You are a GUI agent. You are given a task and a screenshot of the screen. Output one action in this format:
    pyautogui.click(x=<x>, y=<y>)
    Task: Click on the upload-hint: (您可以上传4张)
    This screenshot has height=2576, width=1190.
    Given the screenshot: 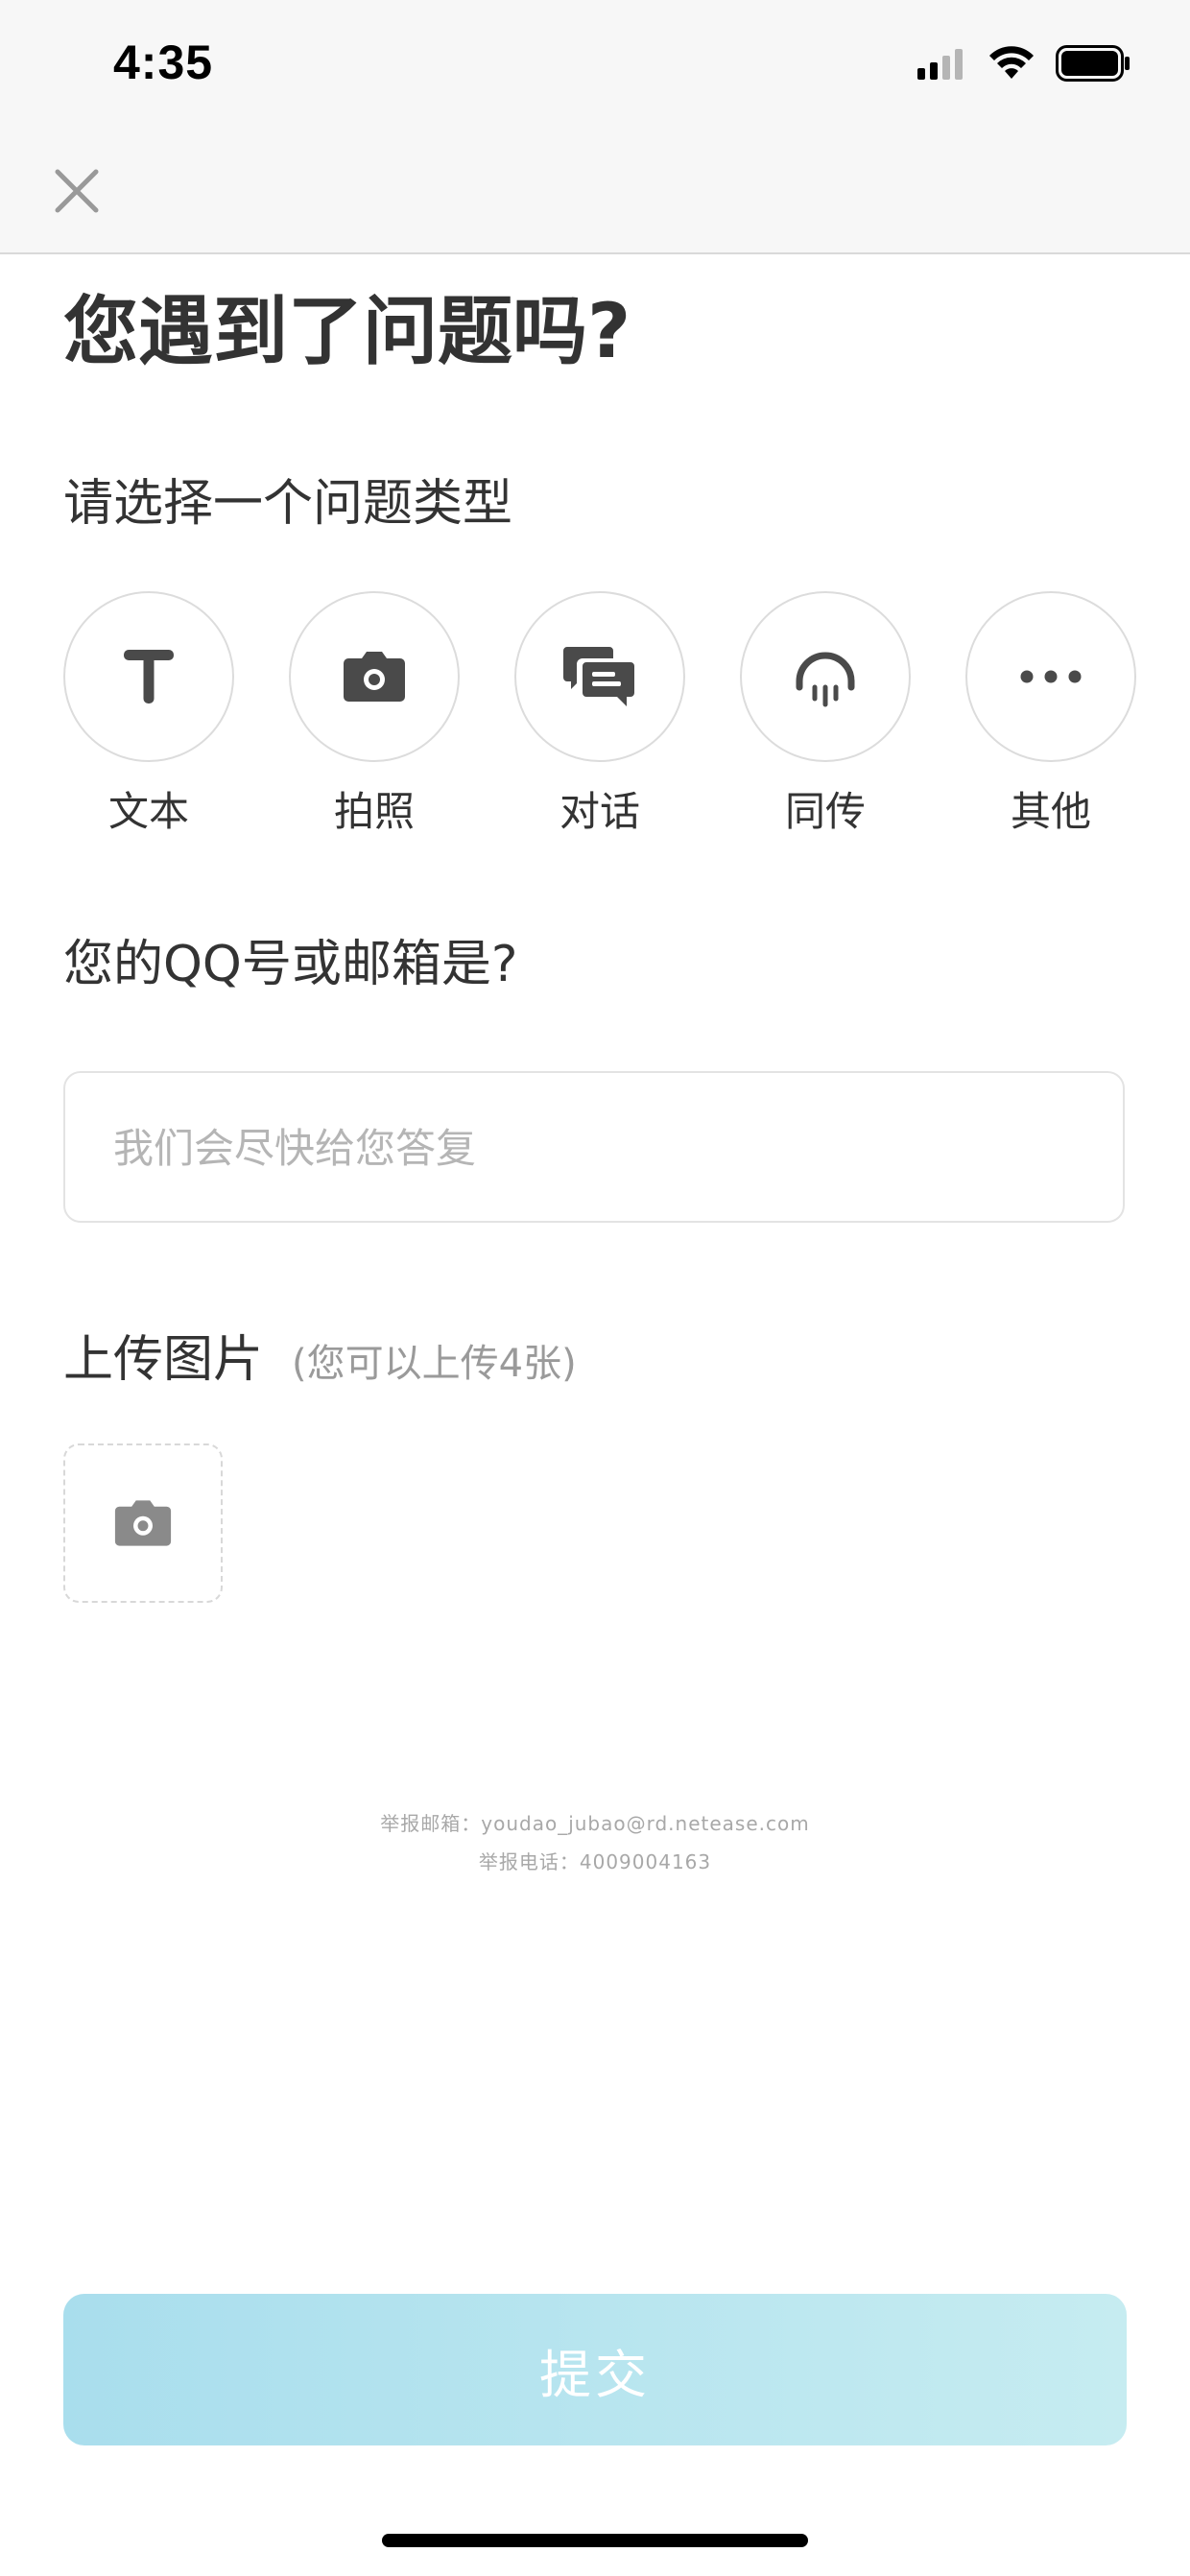 What is the action you would take?
    pyautogui.click(x=435, y=1364)
    